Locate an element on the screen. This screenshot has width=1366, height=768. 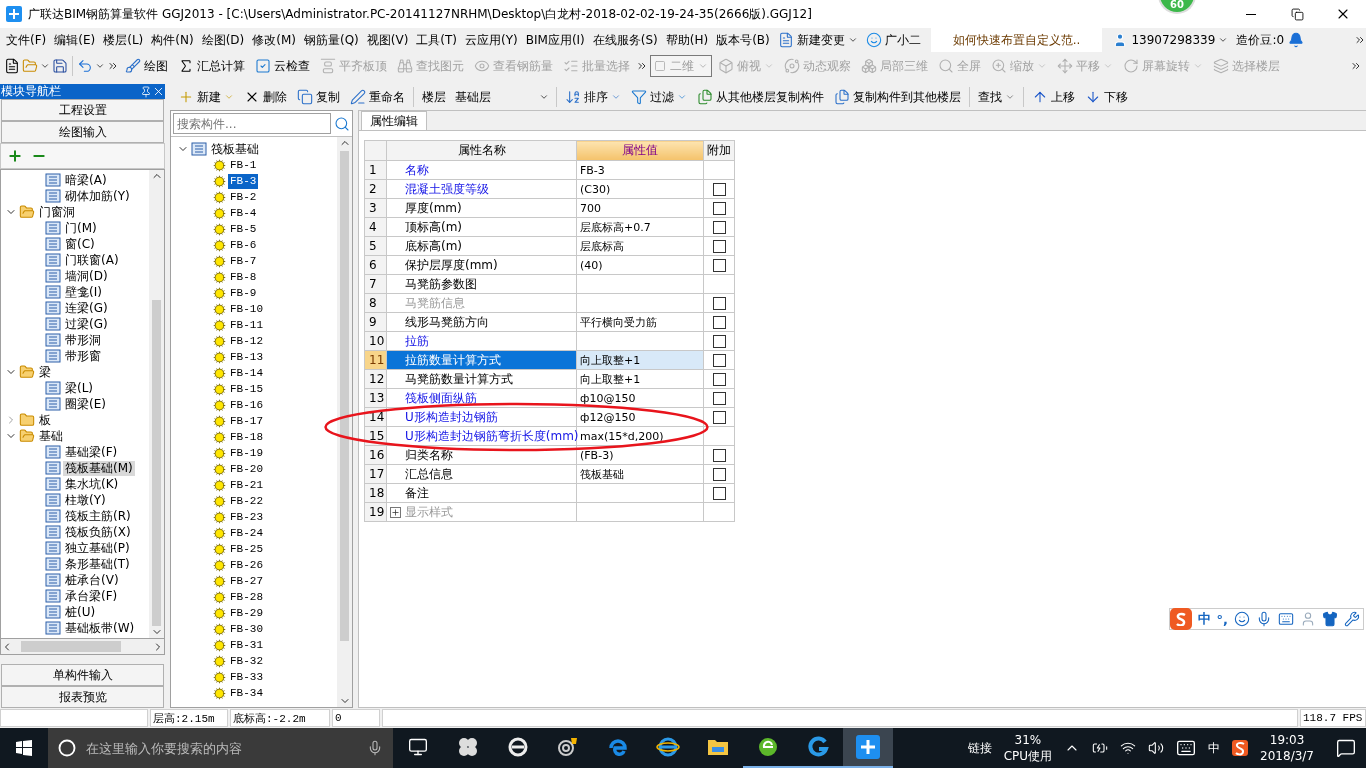
tree-item: 承台梁(F) is located at coordinates (91, 596).